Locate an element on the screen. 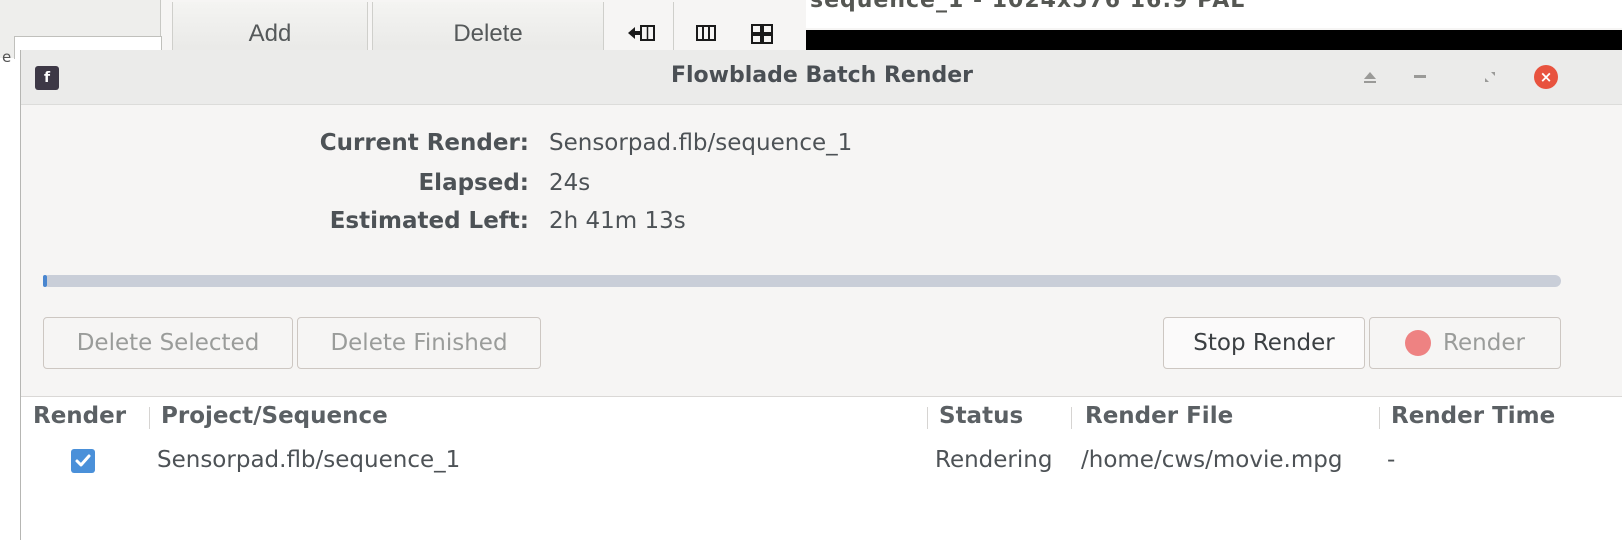  keep-above-icon is located at coordinates (1370, 77).